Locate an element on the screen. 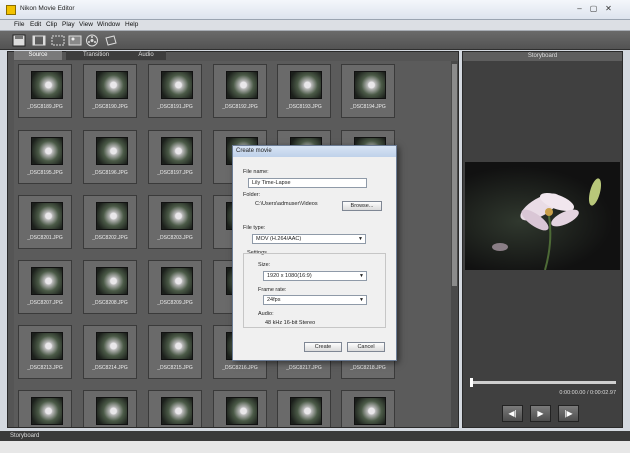  thumbnail-item: _DSC8202.JPG is located at coordinates (110, 222).